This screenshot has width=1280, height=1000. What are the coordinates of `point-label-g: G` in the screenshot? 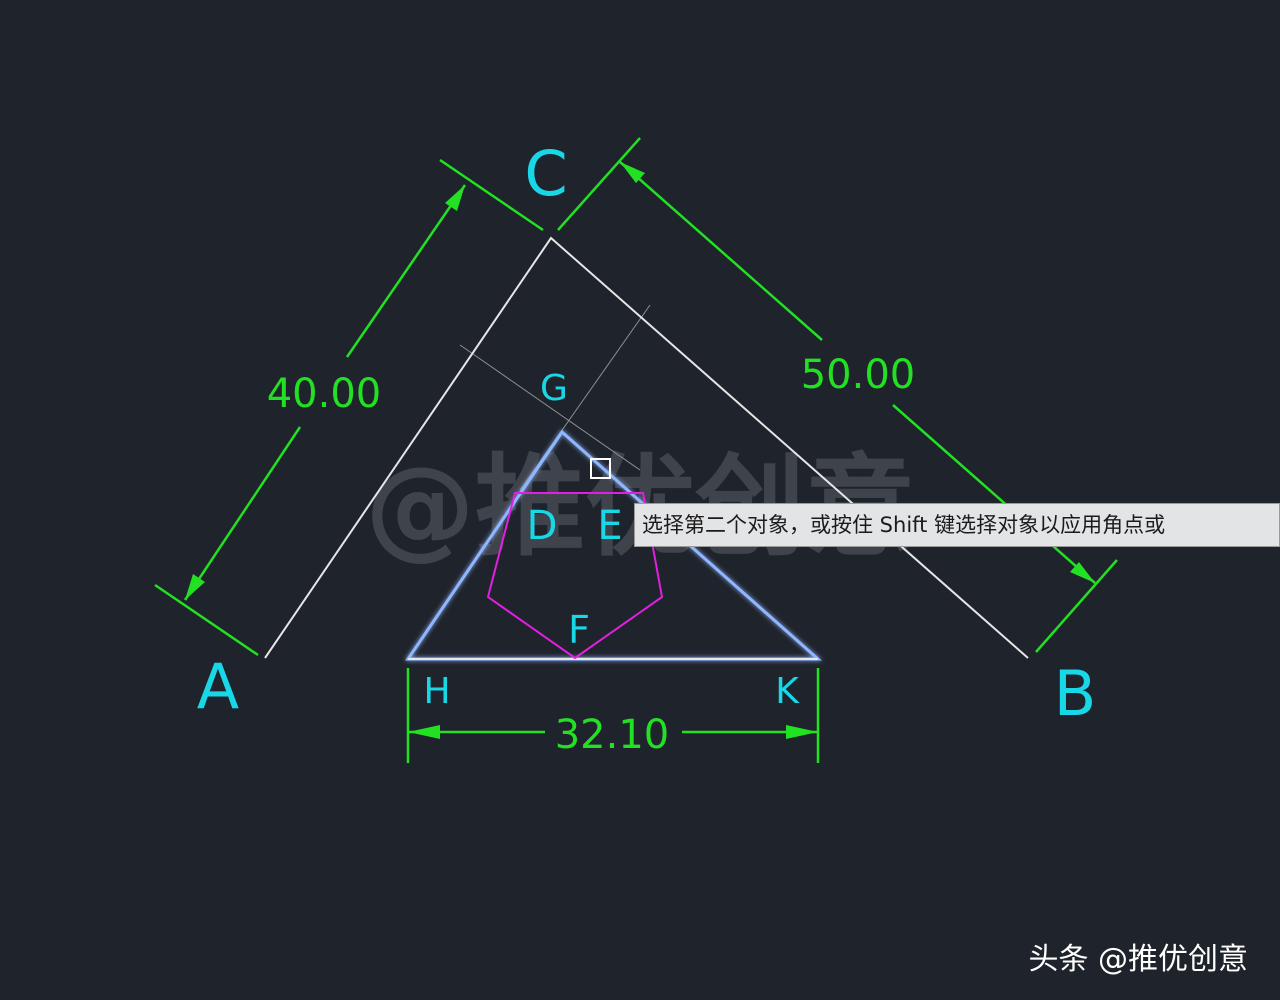 It's located at (554, 388).